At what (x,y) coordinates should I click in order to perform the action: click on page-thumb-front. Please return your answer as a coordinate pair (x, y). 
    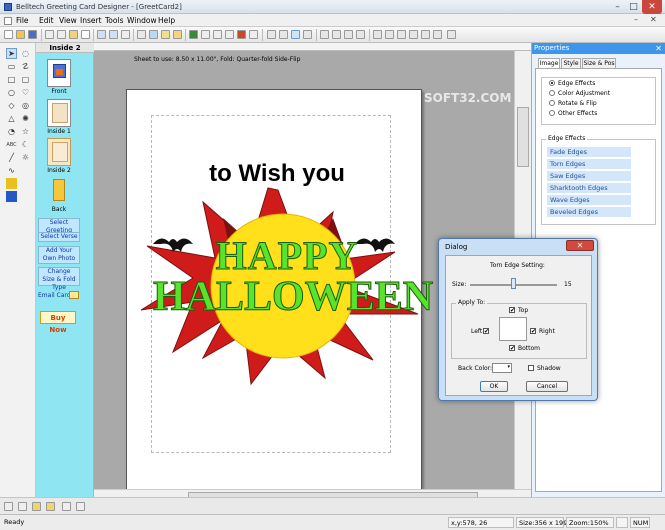
    Looking at the image, I should click on (59, 73).